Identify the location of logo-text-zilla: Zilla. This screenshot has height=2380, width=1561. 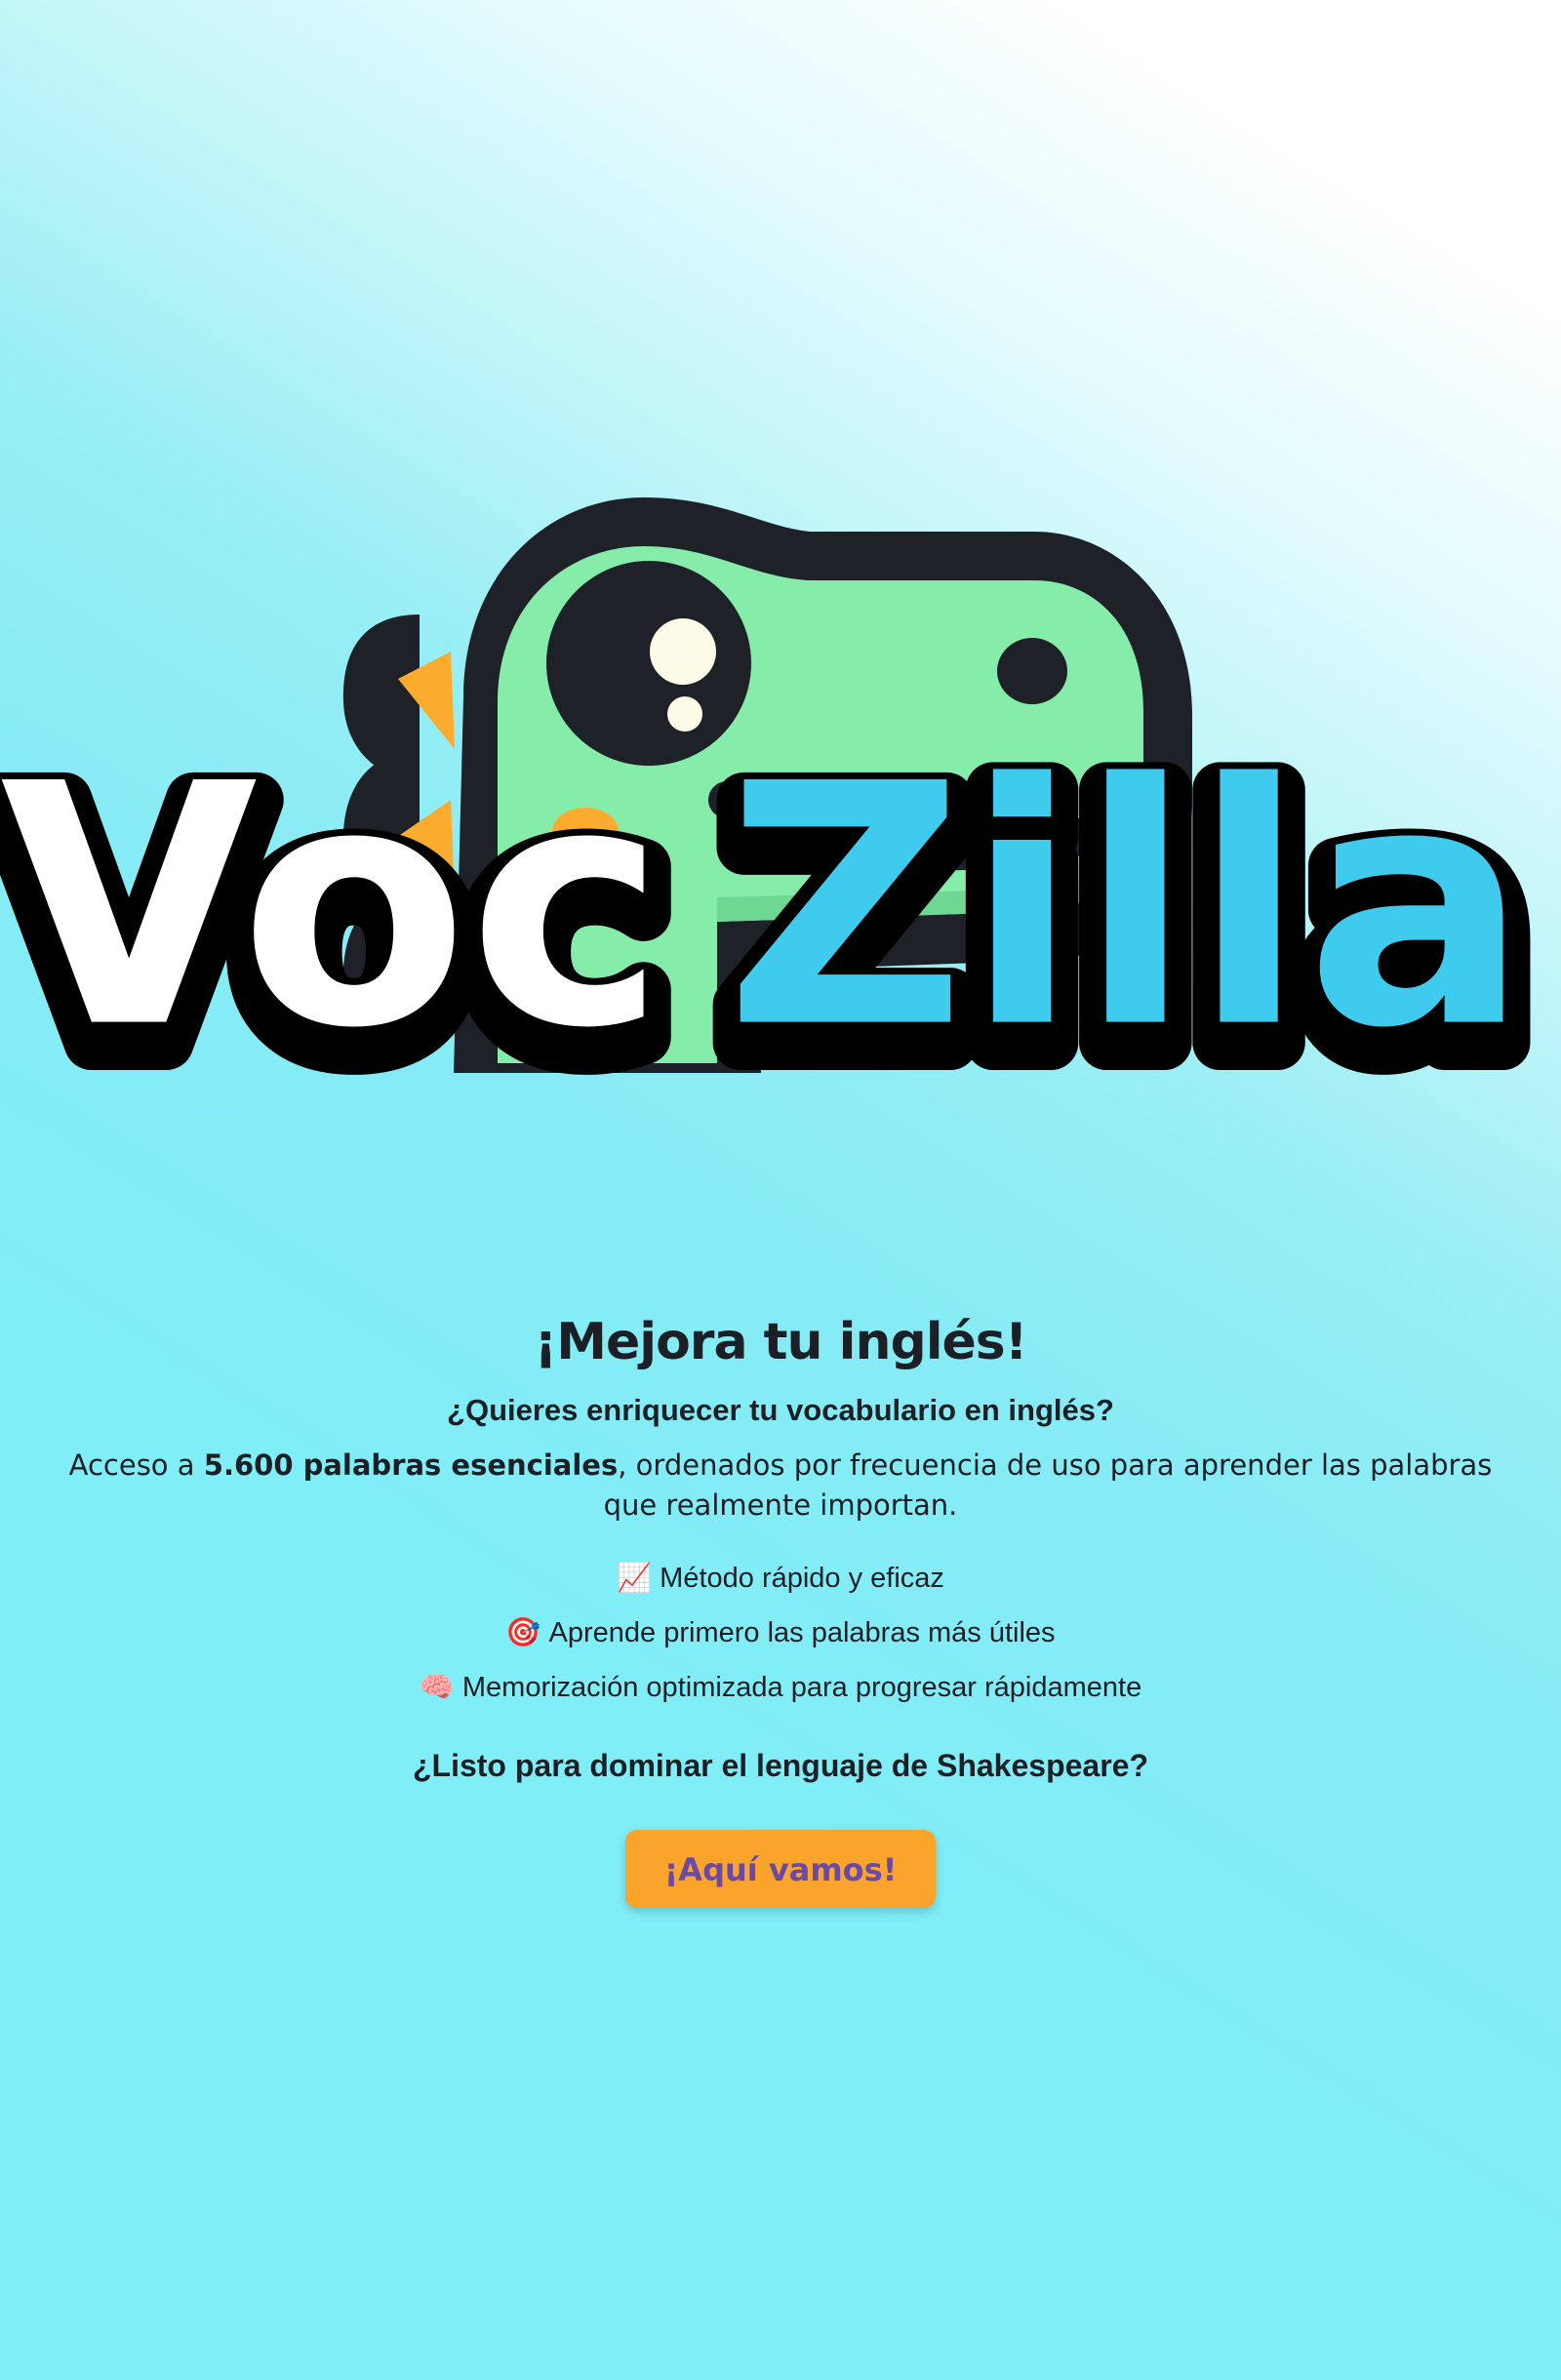
(1128, 907).